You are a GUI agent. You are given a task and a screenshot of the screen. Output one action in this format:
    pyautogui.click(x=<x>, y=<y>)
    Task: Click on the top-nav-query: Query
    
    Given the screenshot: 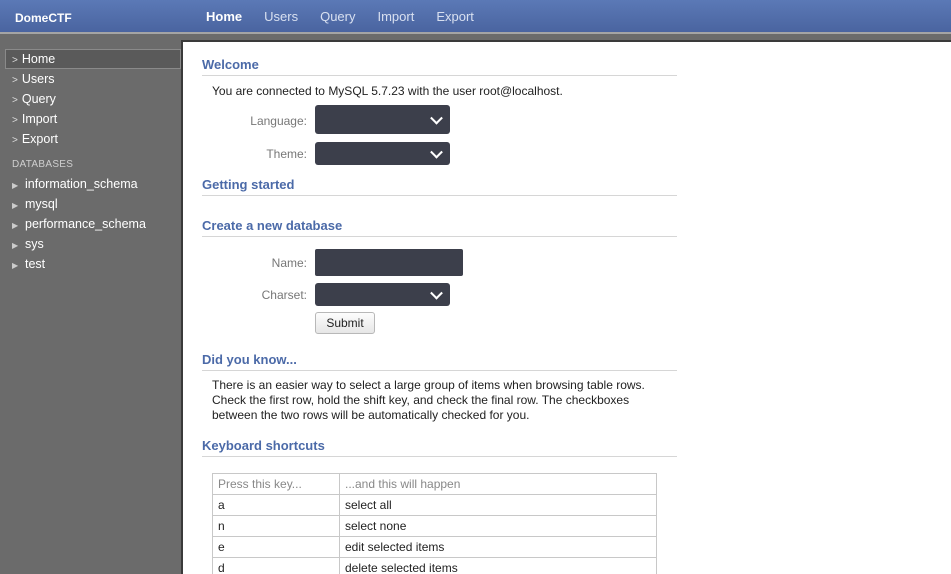 What is the action you would take?
    pyautogui.click(x=337, y=16)
    